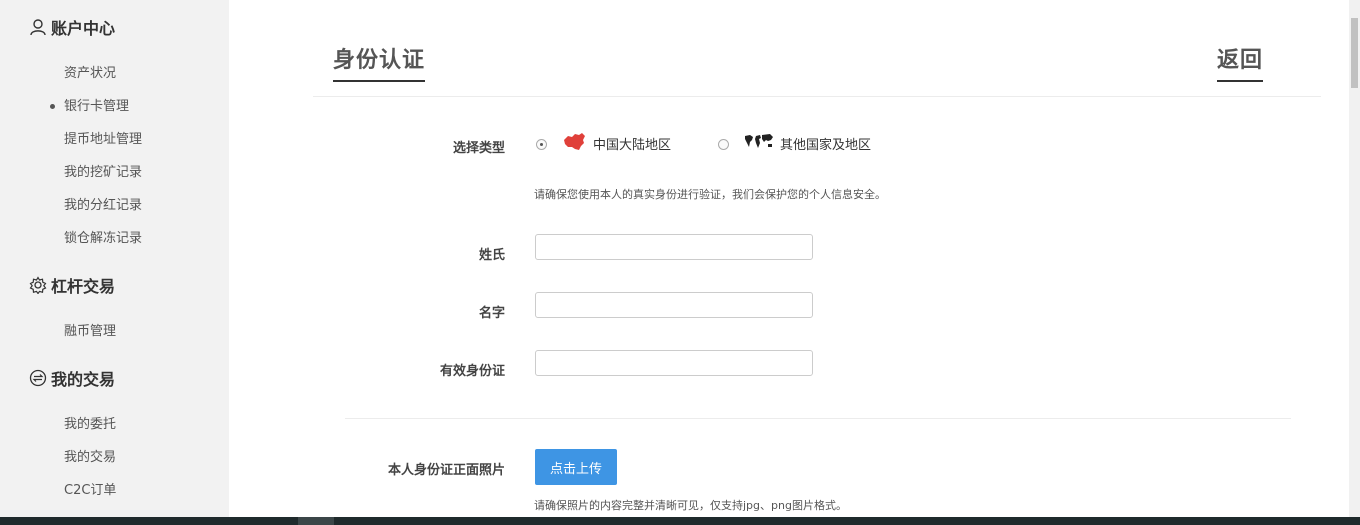  I want to click on back-link: 返回, so click(1240, 62).